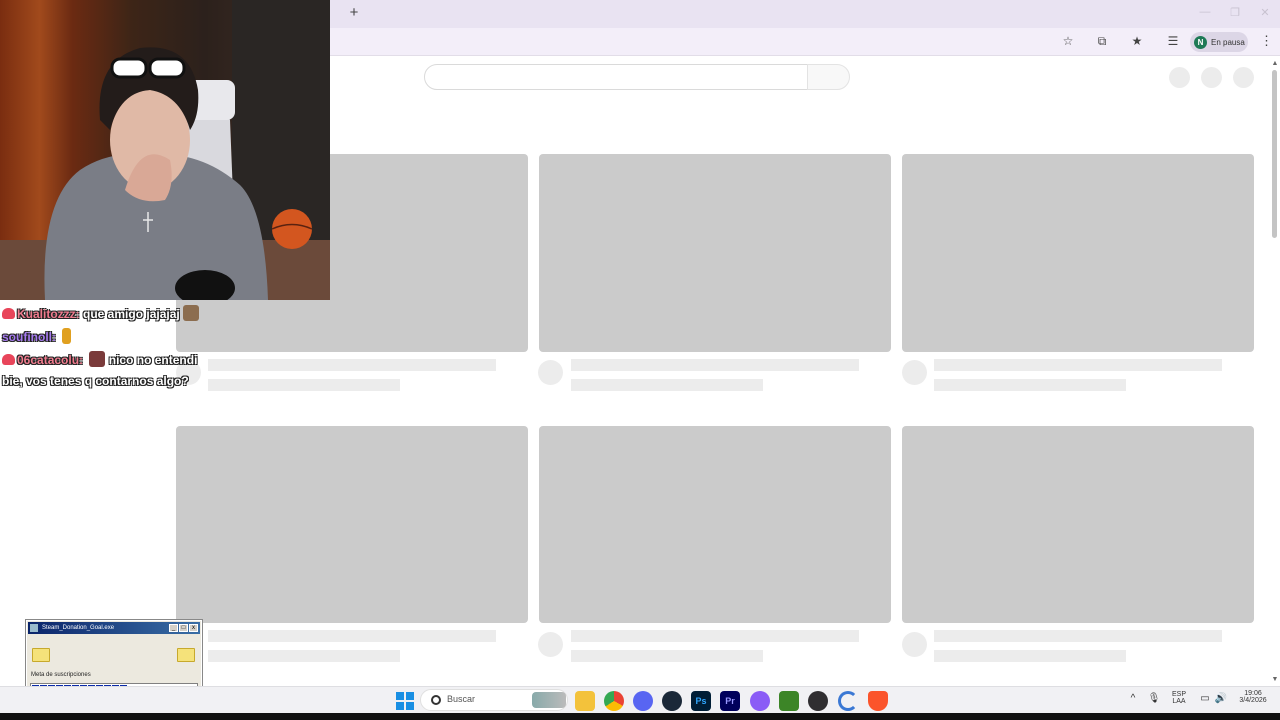 This screenshot has width=1280, height=720. I want to click on minimize-icon: —, so click(1205, 12).